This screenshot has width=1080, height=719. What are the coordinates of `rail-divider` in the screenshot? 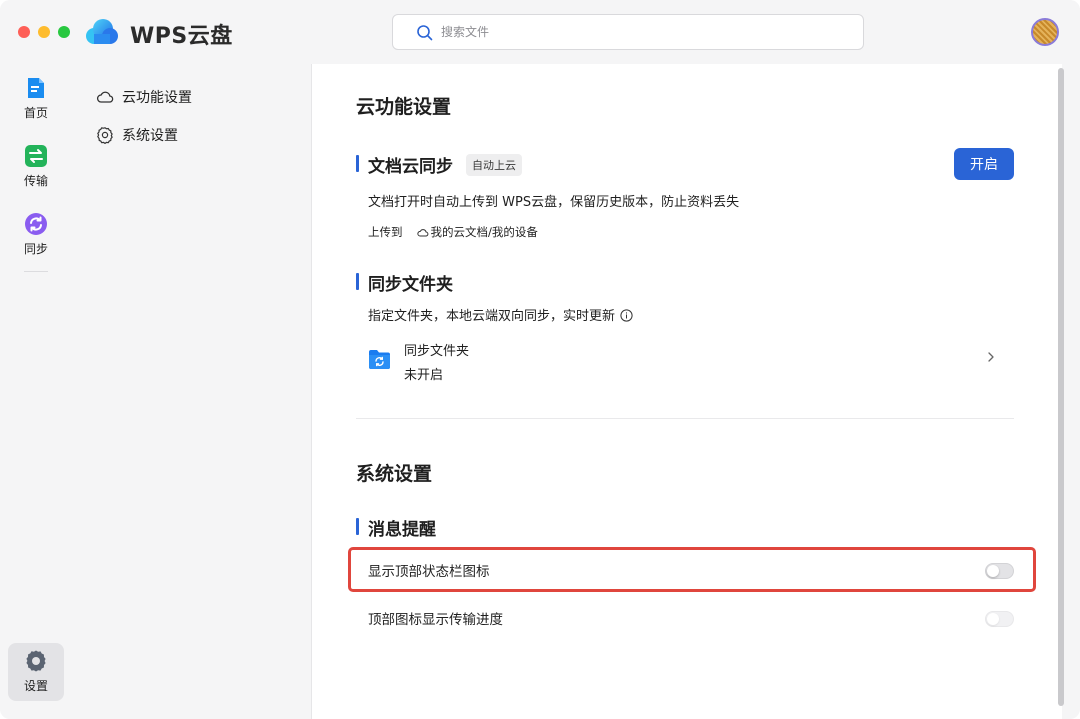 It's located at (36, 271).